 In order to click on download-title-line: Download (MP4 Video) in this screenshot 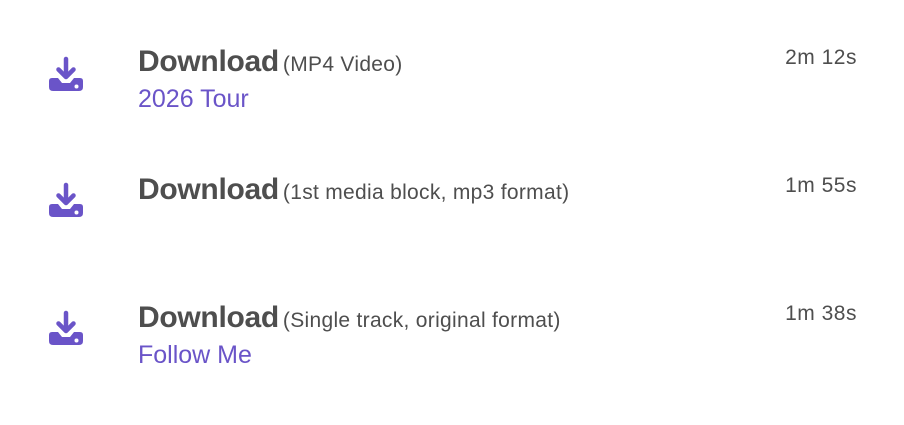, I will do `click(438, 62)`.